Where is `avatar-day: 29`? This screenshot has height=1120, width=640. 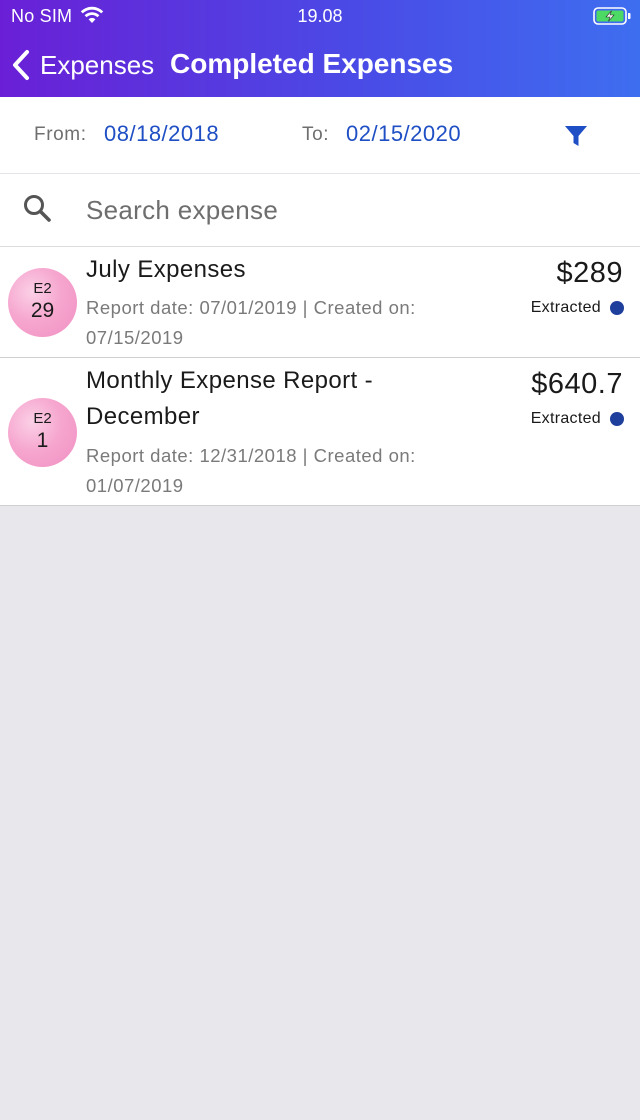 avatar-day: 29 is located at coordinates (42, 310).